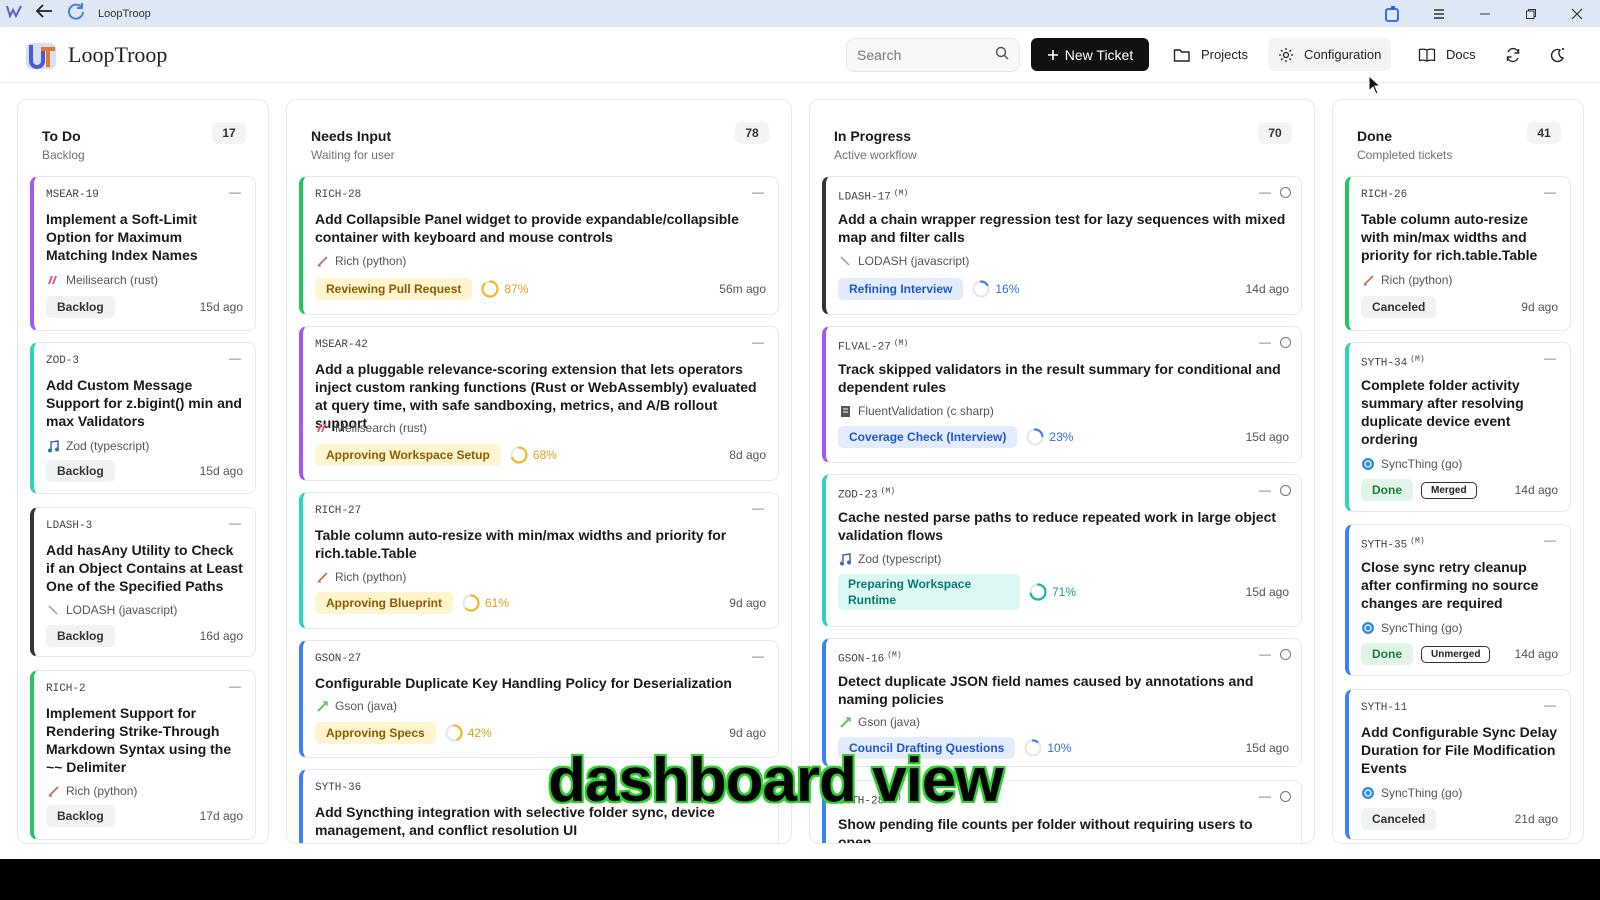 This screenshot has height=900, width=1600. I want to click on status-badge: Canceled, so click(1399, 307).